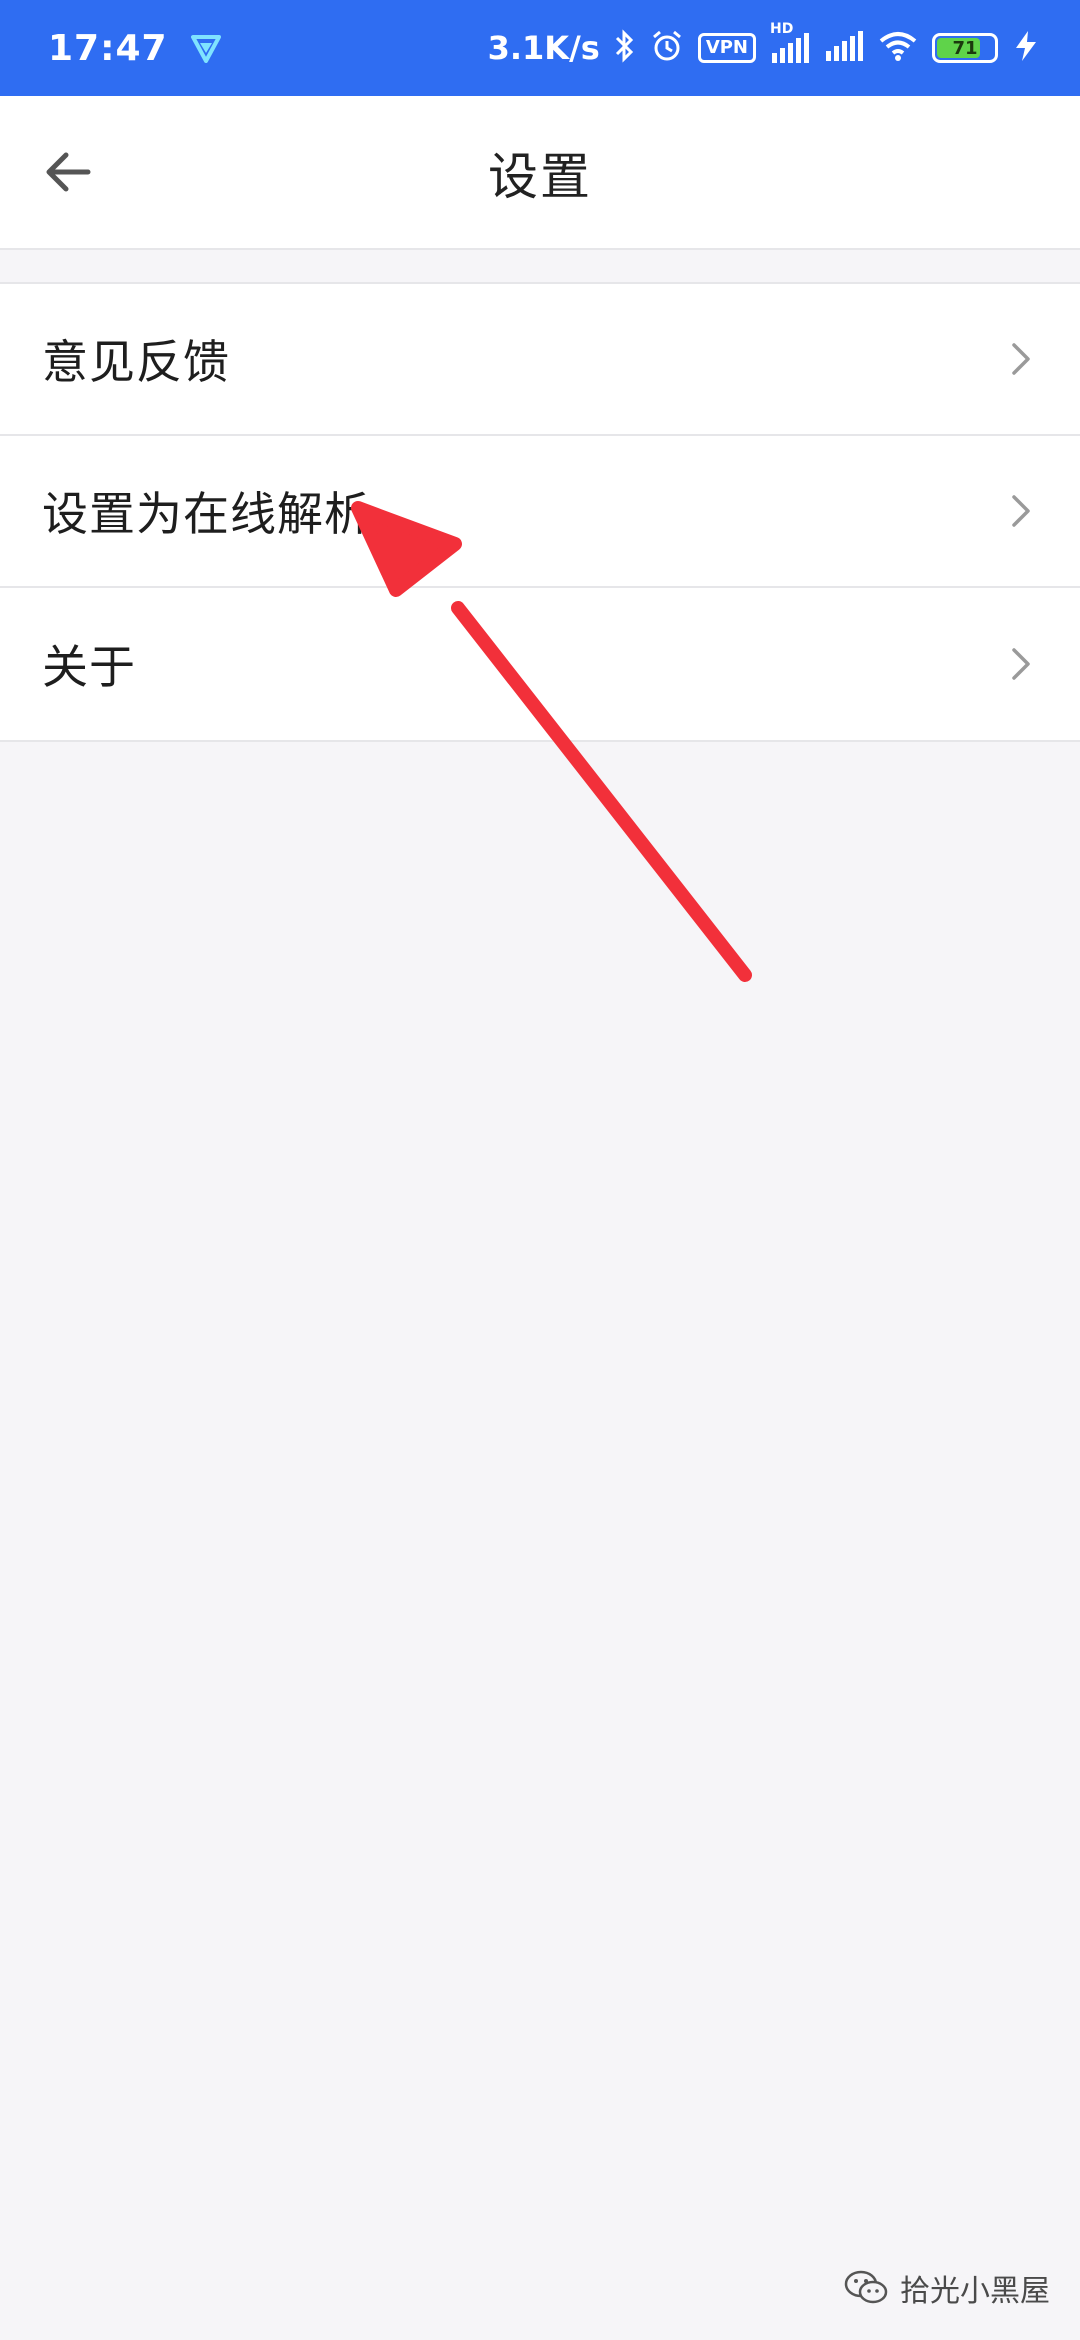  What do you see at coordinates (844, 48) in the screenshot?
I see `signal-icon` at bounding box center [844, 48].